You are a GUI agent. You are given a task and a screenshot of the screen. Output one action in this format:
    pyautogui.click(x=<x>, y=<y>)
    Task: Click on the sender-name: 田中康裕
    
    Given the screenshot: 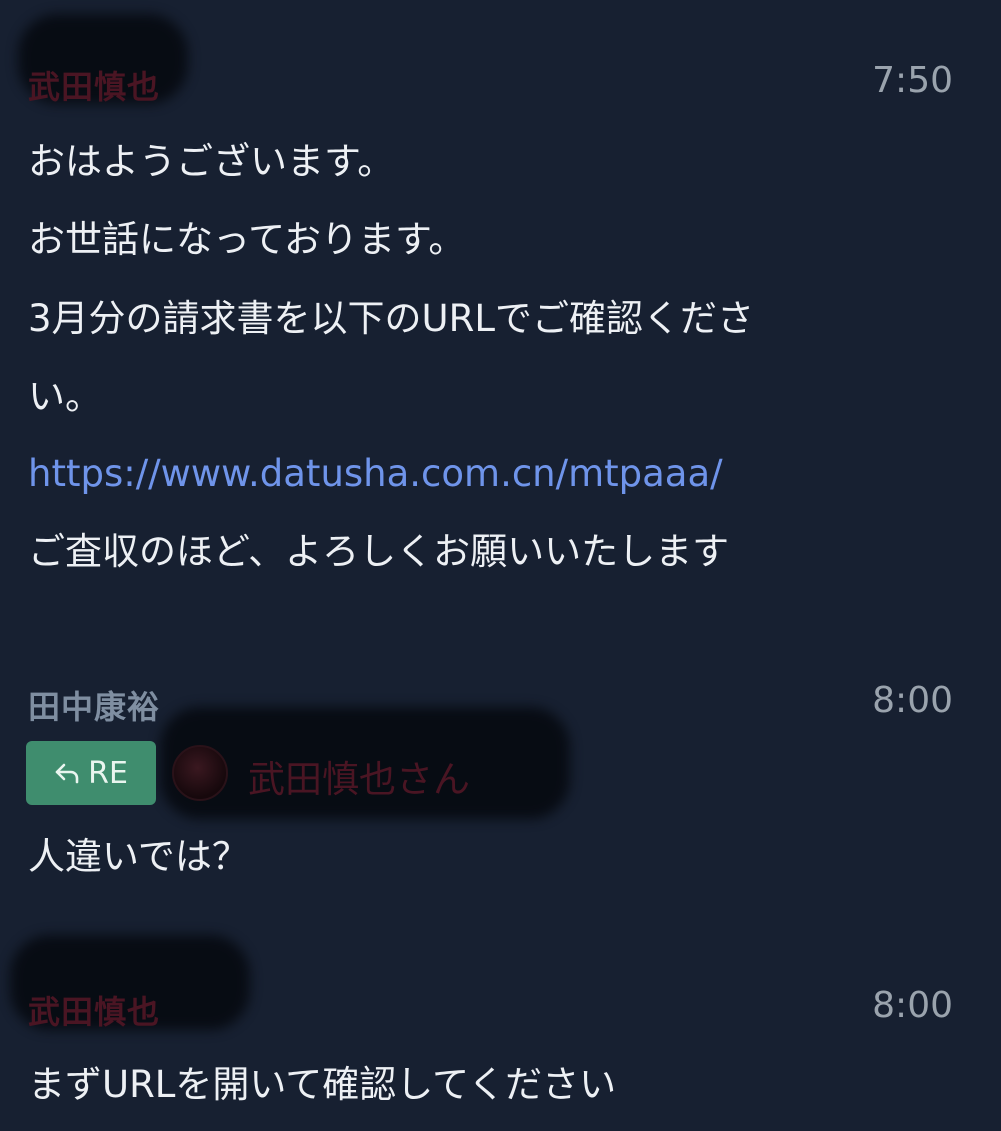 What is the action you would take?
    pyautogui.click(x=94, y=705)
    